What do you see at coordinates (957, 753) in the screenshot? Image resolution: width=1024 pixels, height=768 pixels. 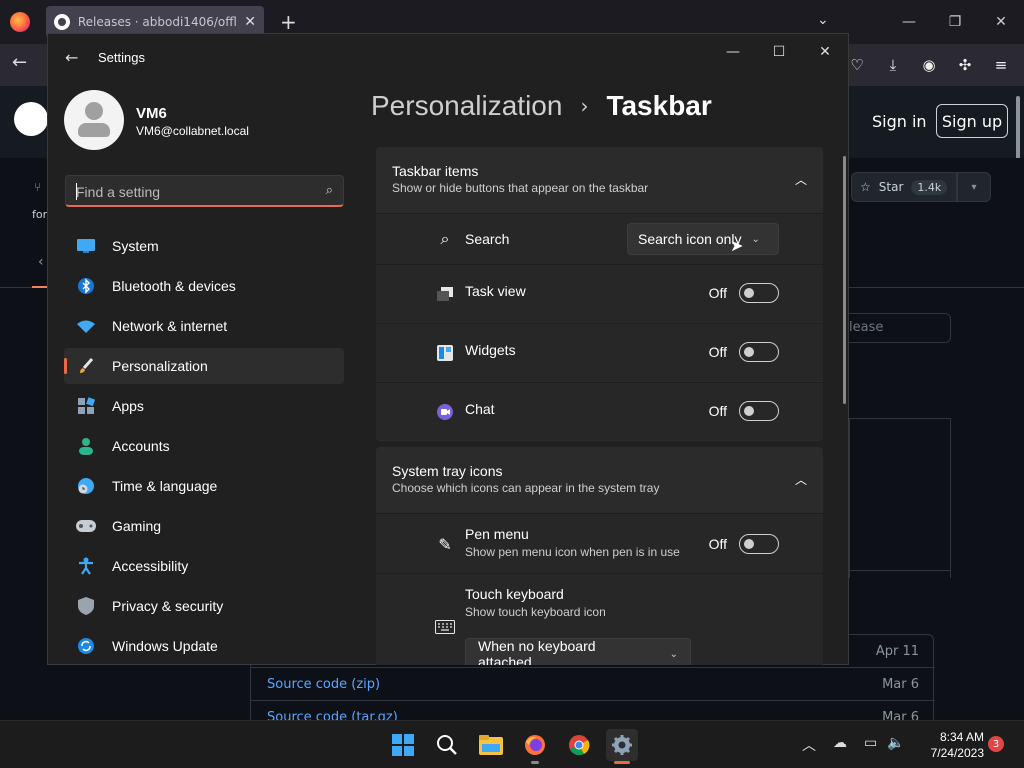 I see `clock-date: 7/24/2023` at bounding box center [957, 753].